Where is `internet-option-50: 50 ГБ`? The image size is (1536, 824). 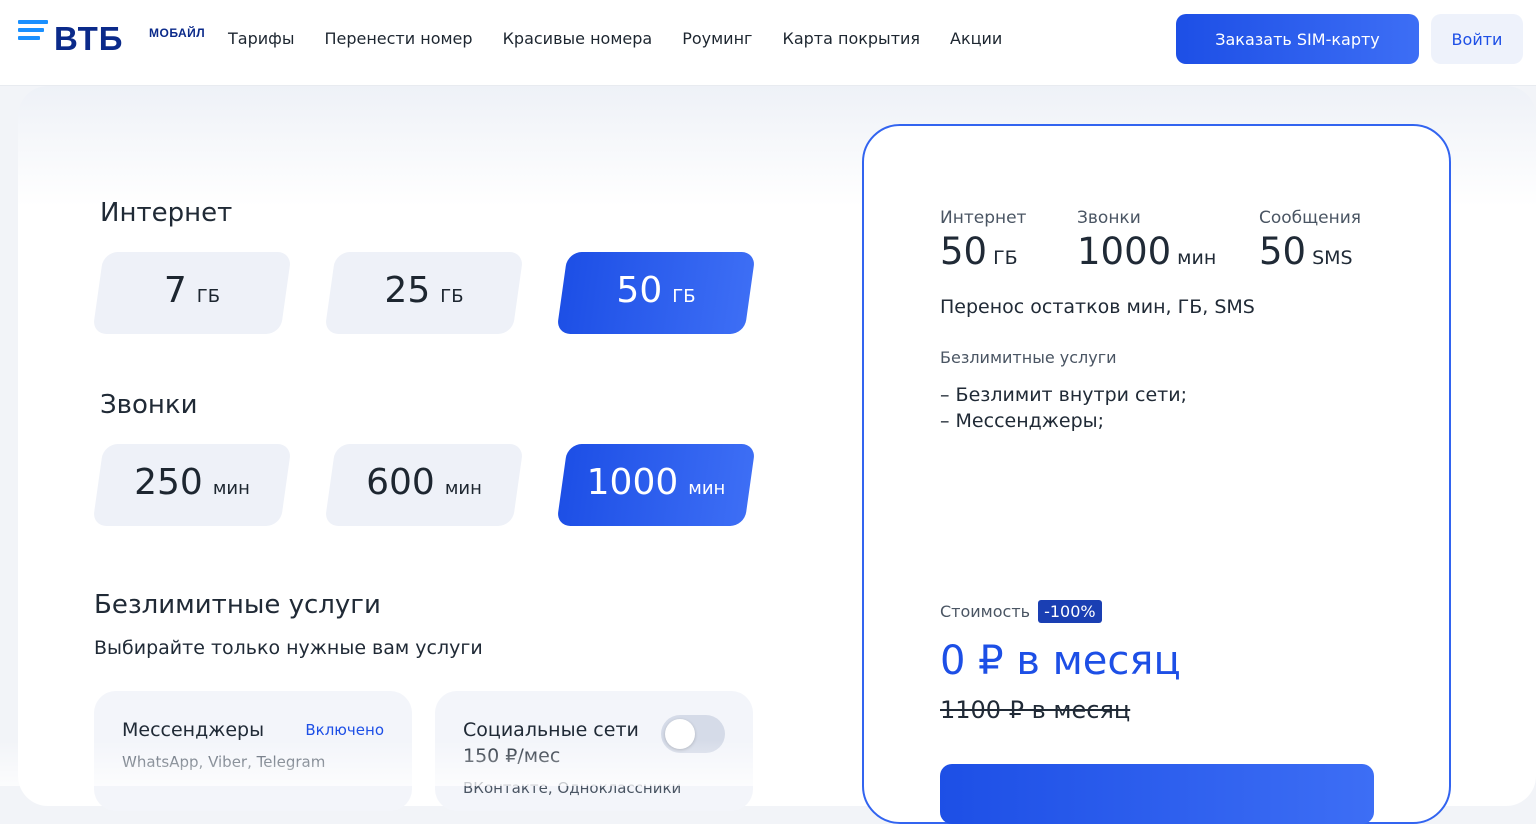
internet-option-50: 50 ГБ is located at coordinates (656, 293).